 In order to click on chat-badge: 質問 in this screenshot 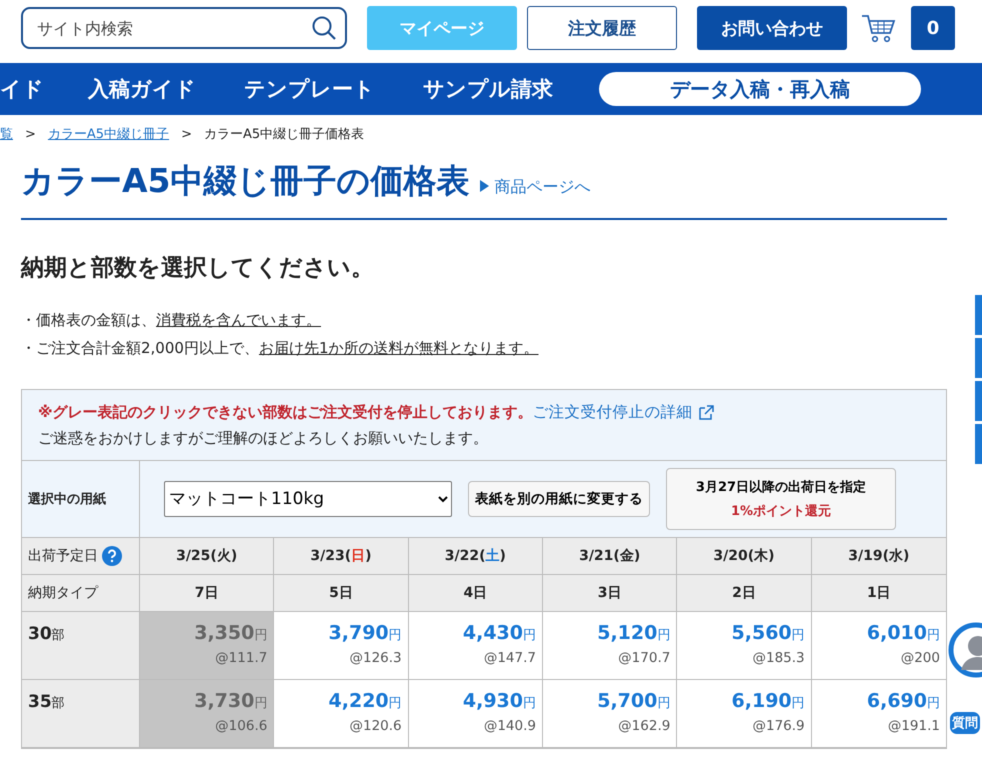, I will do `click(965, 723)`.